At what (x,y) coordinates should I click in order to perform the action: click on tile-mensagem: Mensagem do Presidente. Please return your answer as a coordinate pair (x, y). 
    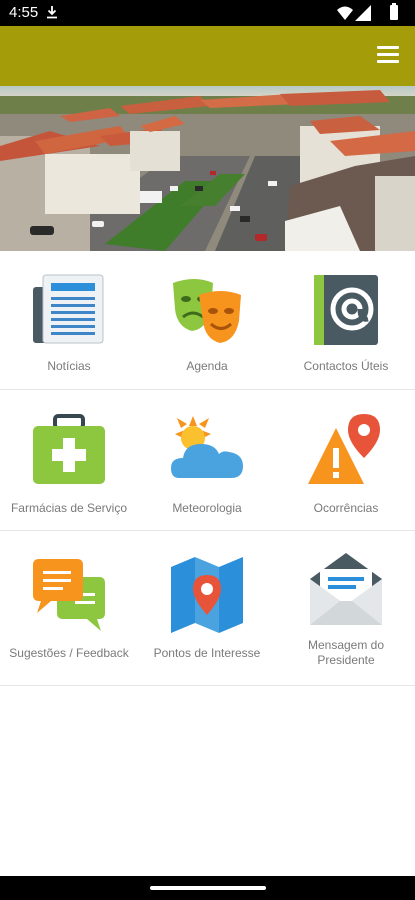
    Looking at the image, I should click on (346, 608).